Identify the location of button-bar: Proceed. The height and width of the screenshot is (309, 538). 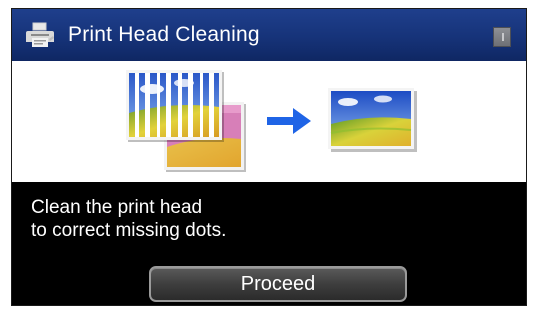
(269, 284).